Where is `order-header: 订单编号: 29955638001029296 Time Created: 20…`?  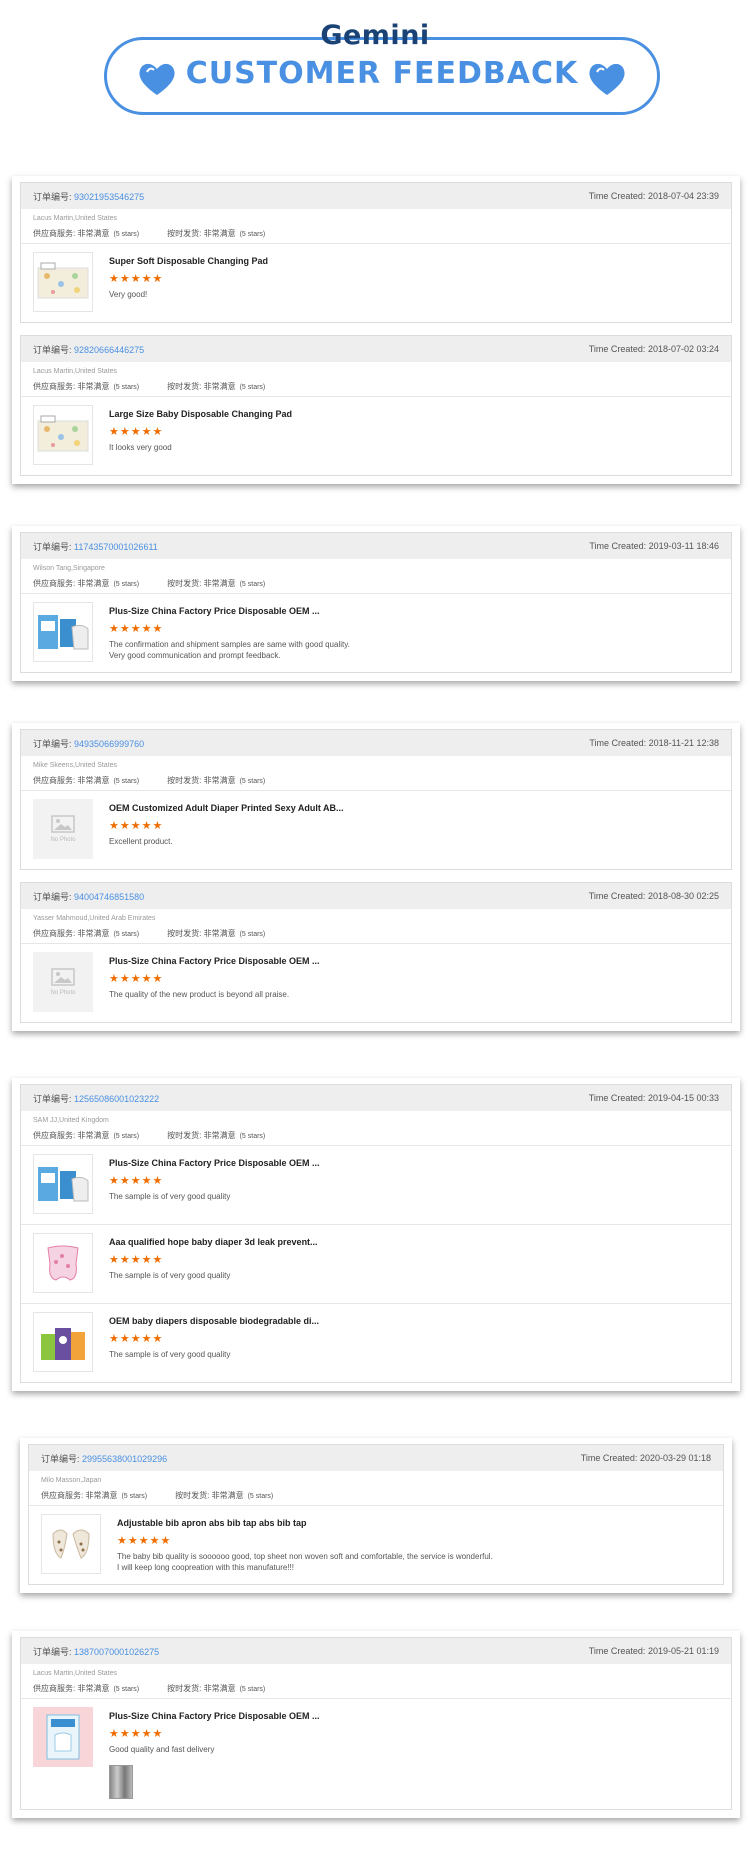
order-header: 订单编号: 29955638001029296 Time Created: 20… is located at coordinates (376, 1458).